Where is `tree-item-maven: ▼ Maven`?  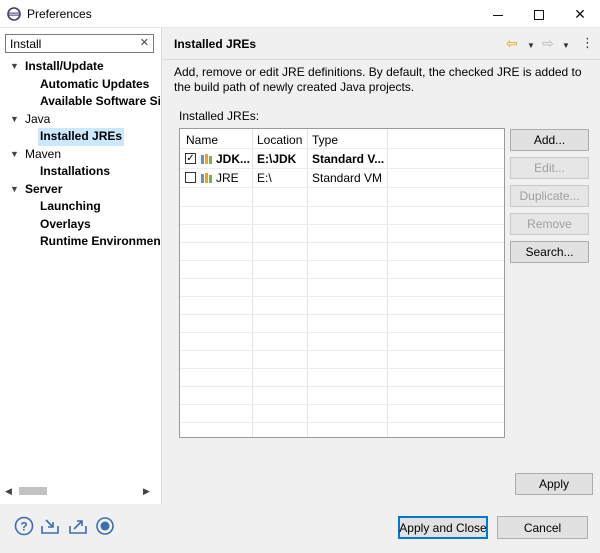 tree-item-maven: ▼ Maven is located at coordinates (80, 155).